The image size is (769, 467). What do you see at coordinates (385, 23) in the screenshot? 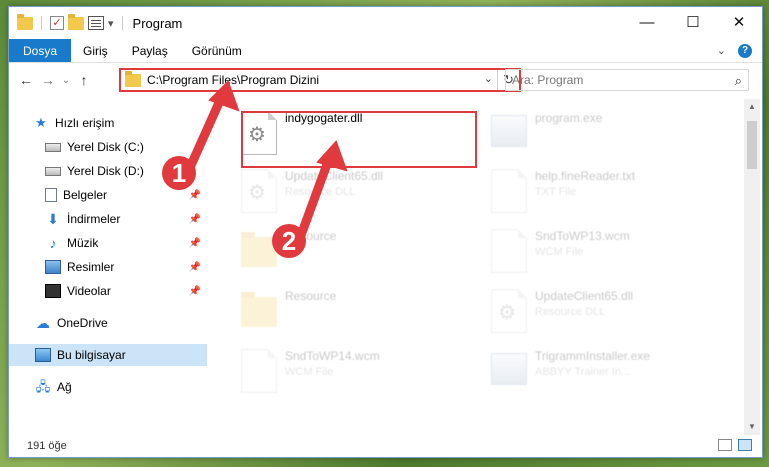
I see `title-bar: ✓ ▾ Program — ☐ ✕` at bounding box center [385, 23].